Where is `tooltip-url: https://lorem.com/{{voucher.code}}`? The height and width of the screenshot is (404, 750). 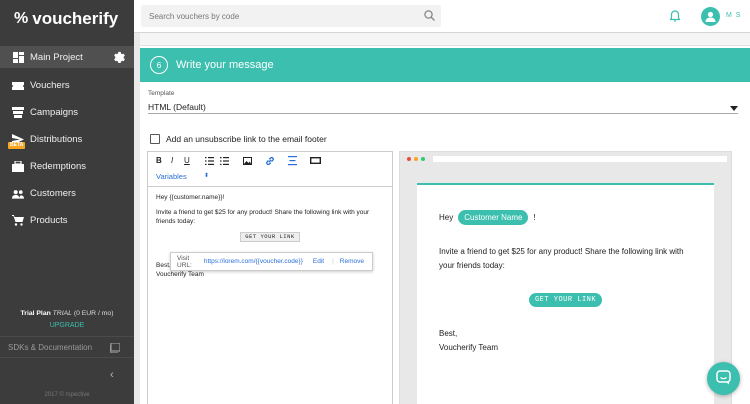 tooltip-url: https://lorem.com/{{voucher.code}} is located at coordinates (253, 261).